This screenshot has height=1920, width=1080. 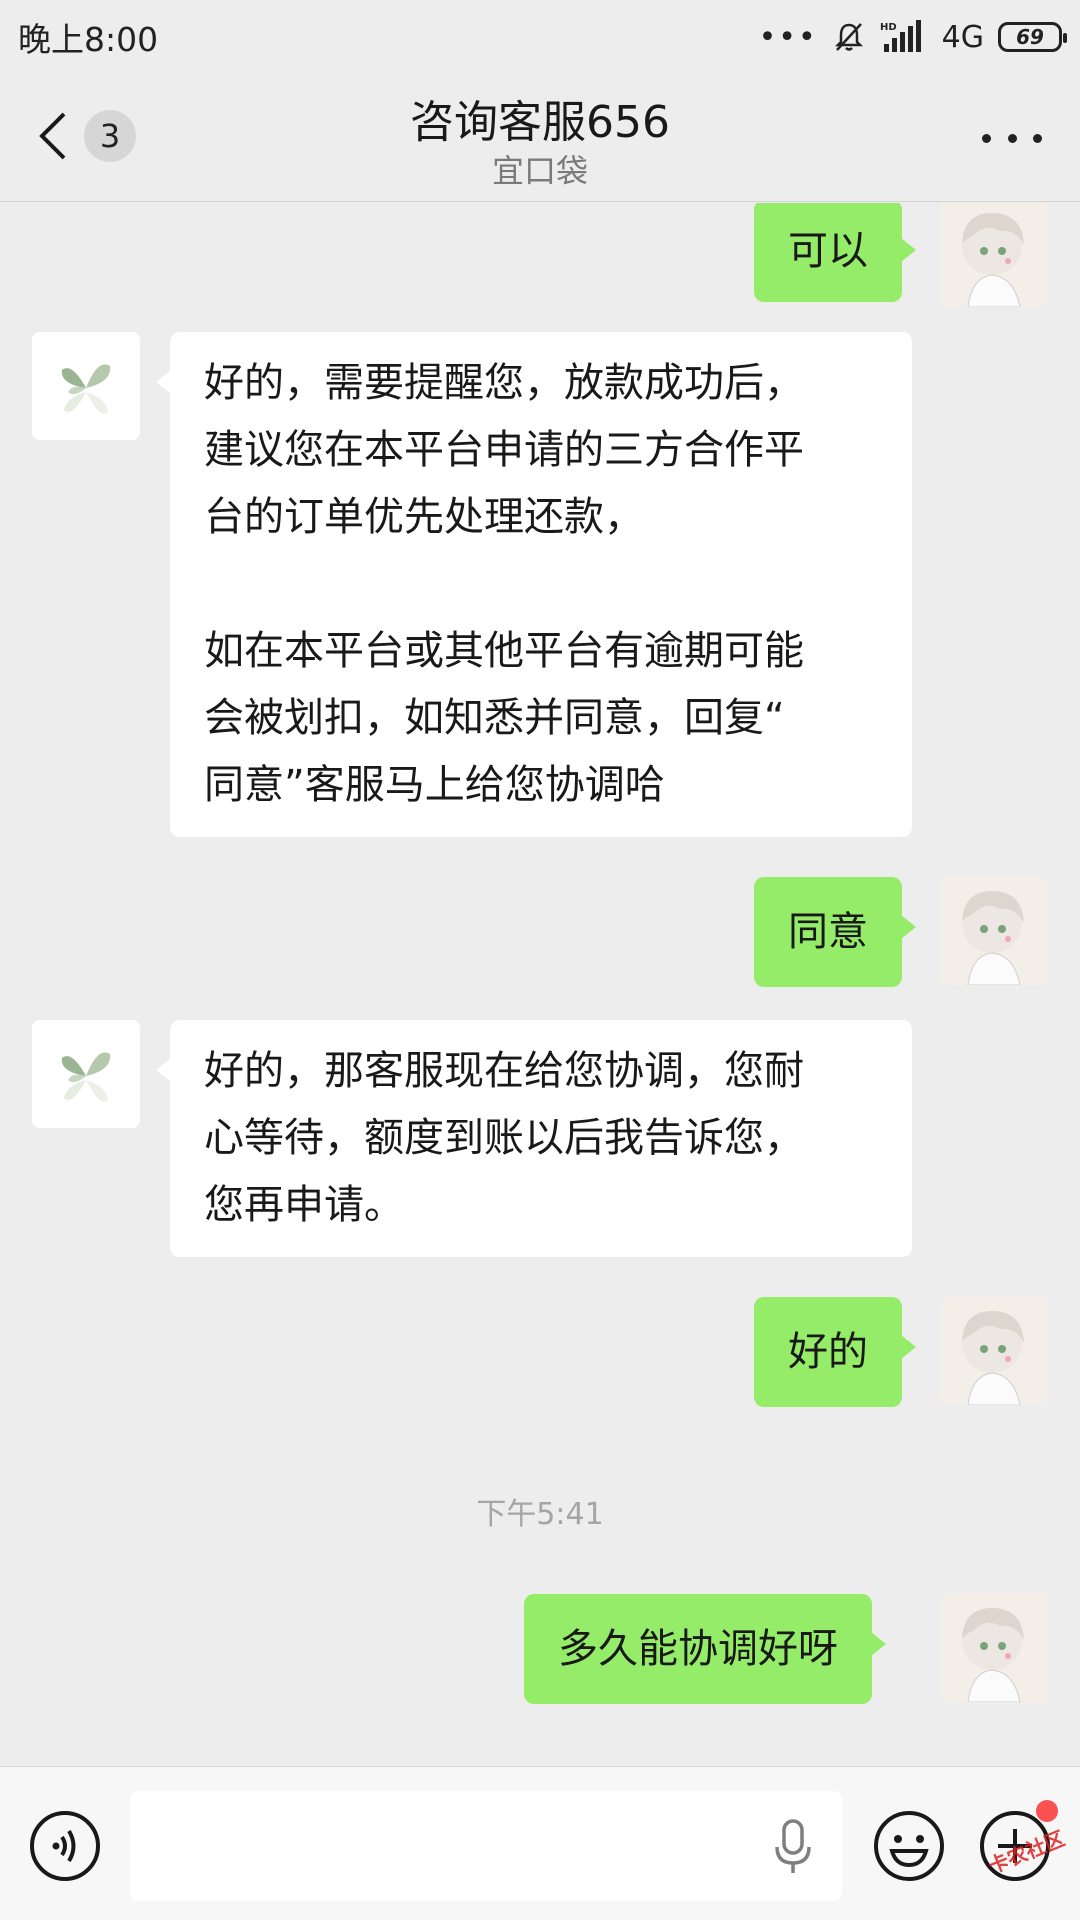 I want to click on message-bubble-agent: 好的，那客服现在给您协调，您耐 心等待，额度到账以后我告诉您， 您再申请。, so click(x=534, y=1138).